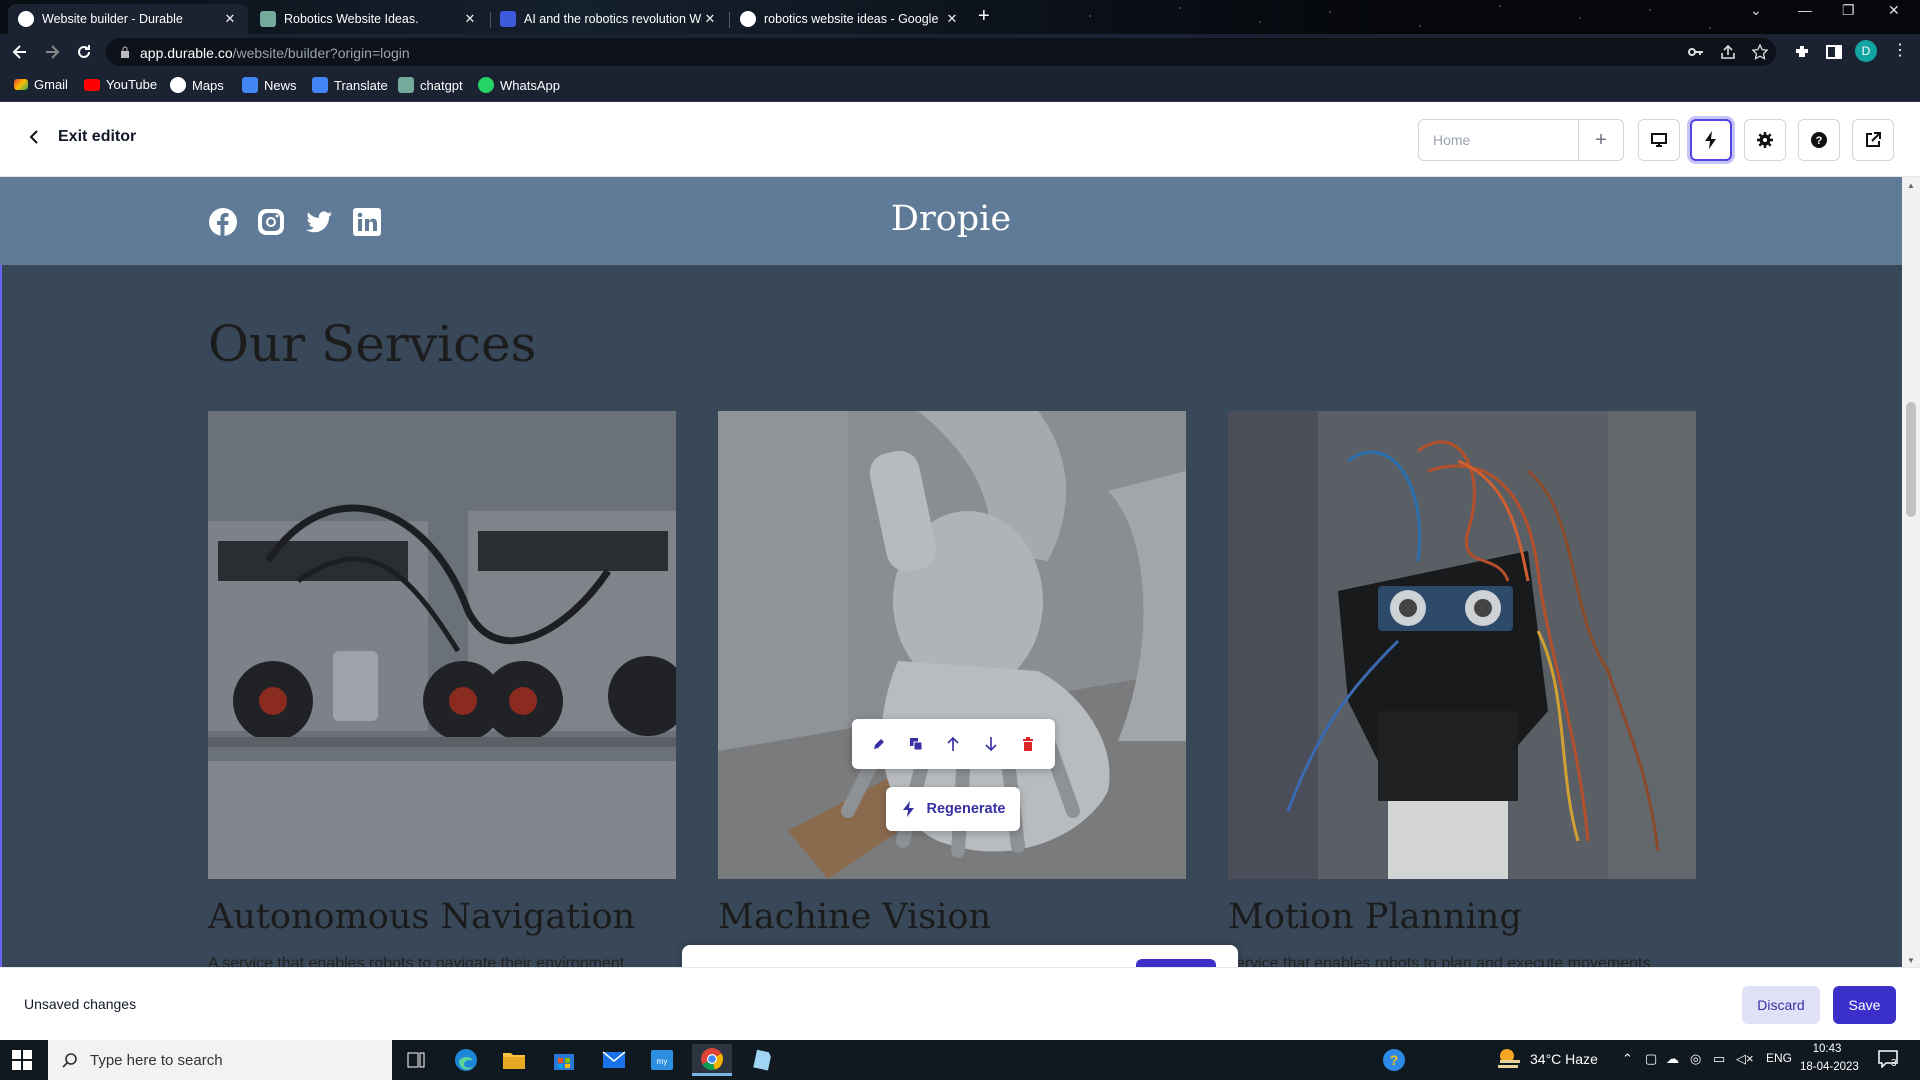 The image size is (1920, 1080). What do you see at coordinates (609, 19) in the screenshot?
I see `tab-ai-robotics: AI and the robotics revolution Wi ✕` at bounding box center [609, 19].